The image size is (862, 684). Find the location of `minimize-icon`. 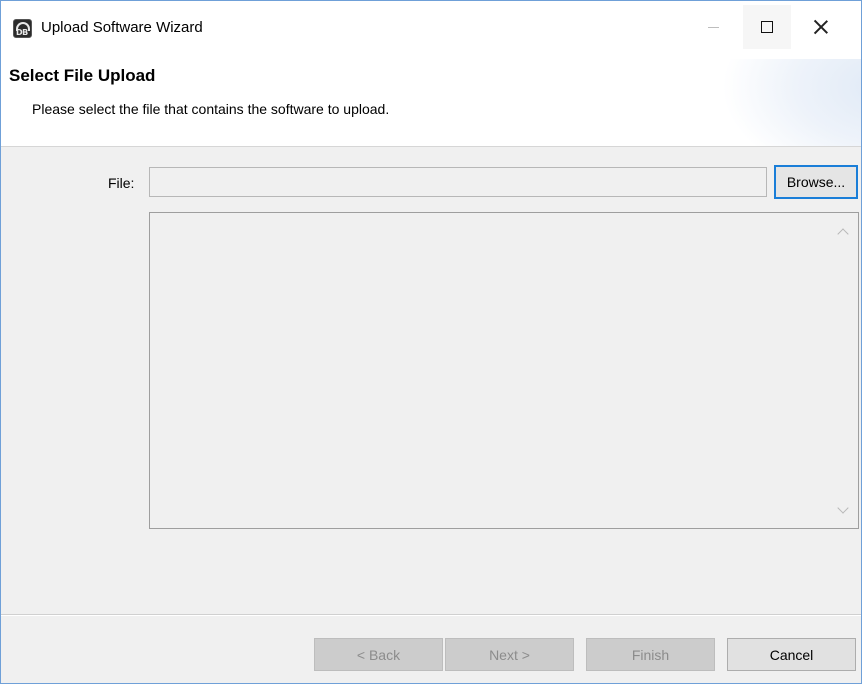

minimize-icon is located at coordinates (713, 27).